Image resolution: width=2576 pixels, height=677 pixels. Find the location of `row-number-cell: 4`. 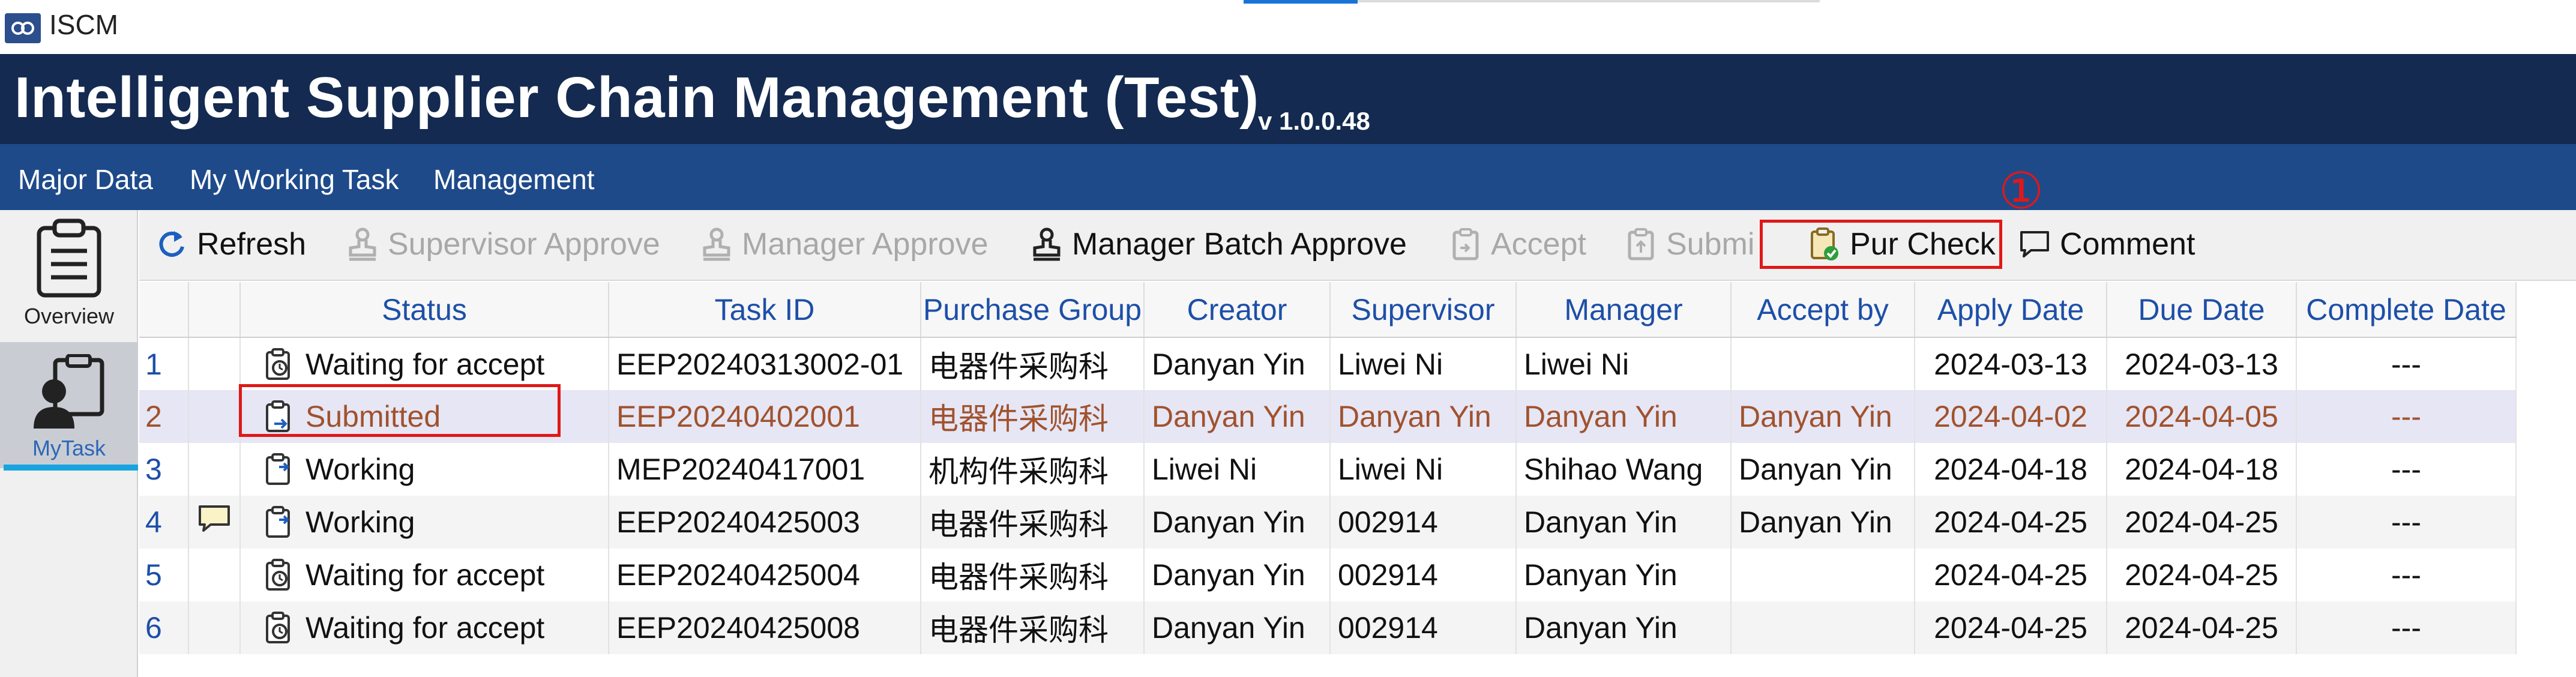

row-number-cell: 4 is located at coordinates (164, 522).